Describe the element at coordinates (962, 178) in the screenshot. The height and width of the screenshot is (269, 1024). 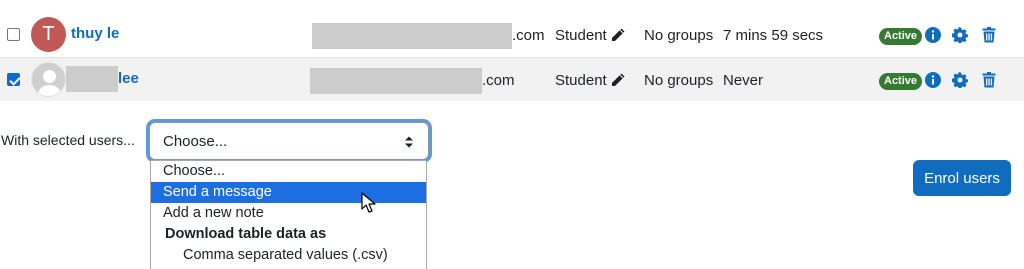
I see `enrol-users-button: Enrol users` at that location.